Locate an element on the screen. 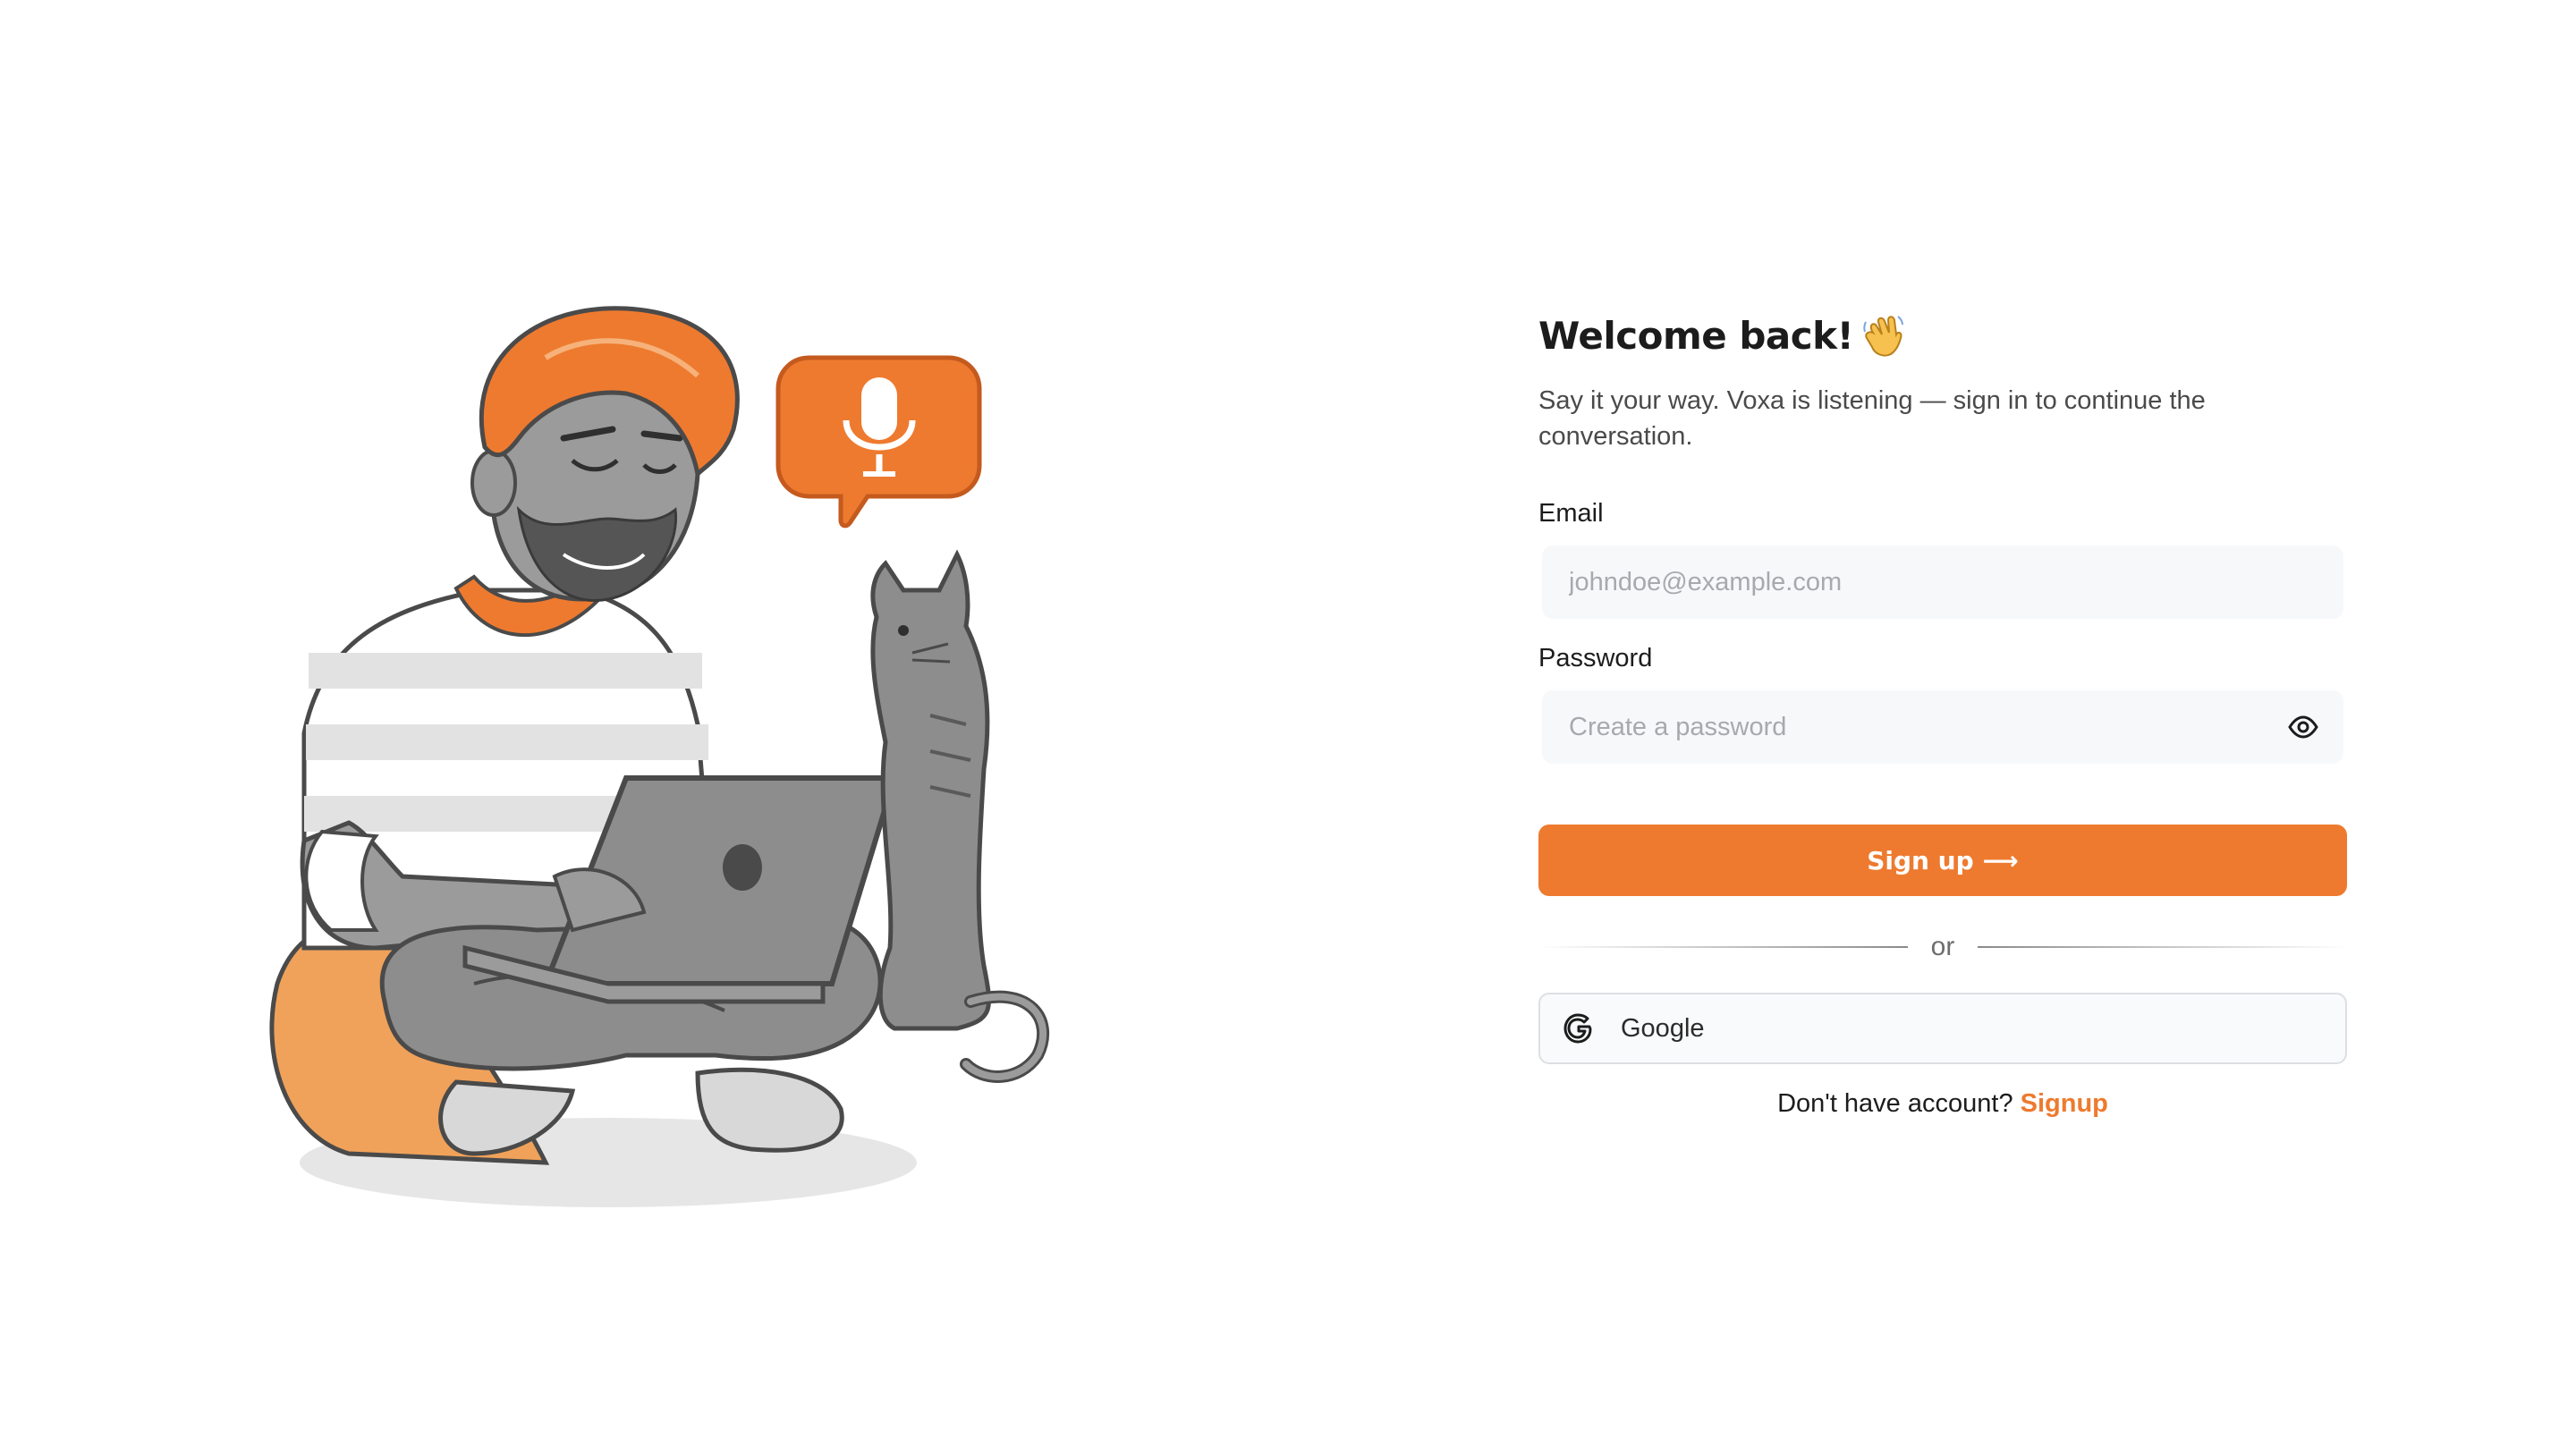 The width and height of the screenshot is (2576, 1438). signup-prompt: Don't have account? Signup is located at coordinates (1942, 1103).